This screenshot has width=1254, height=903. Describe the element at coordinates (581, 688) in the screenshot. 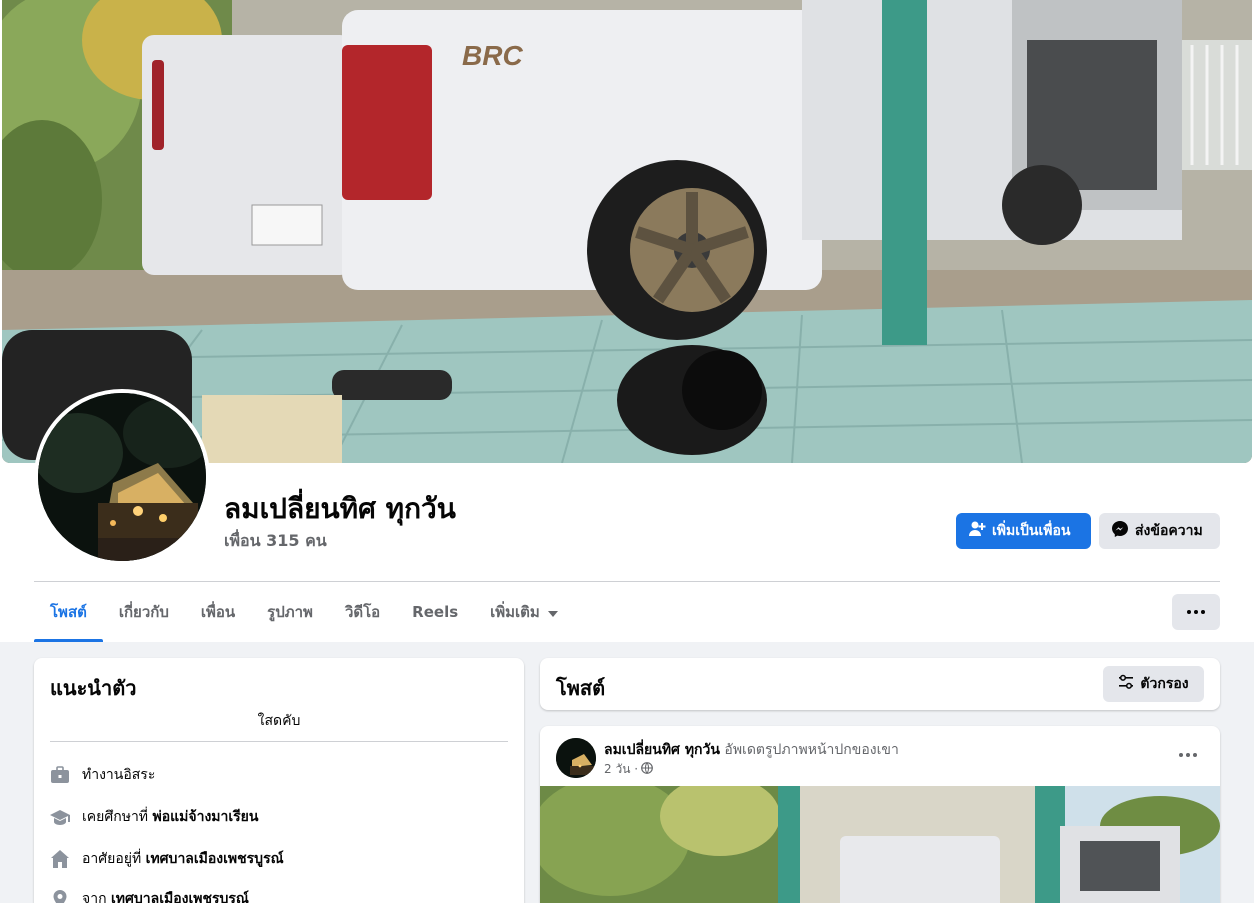

I see `posts-title: โพสต์` at that location.